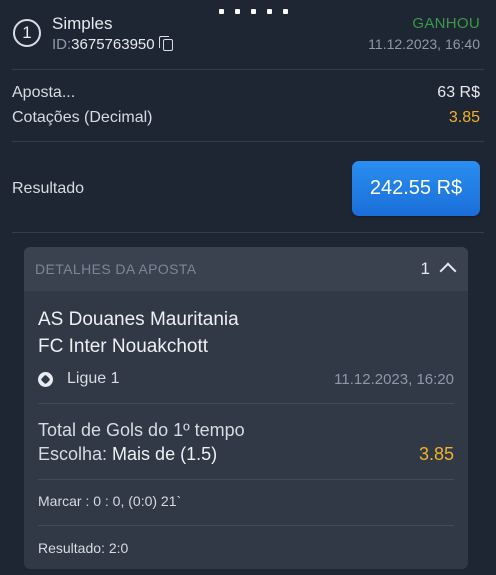  Describe the element at coordinates (138, 319) in the screenshot. I see `home-team: AS Douanes Mauritania` at that location.